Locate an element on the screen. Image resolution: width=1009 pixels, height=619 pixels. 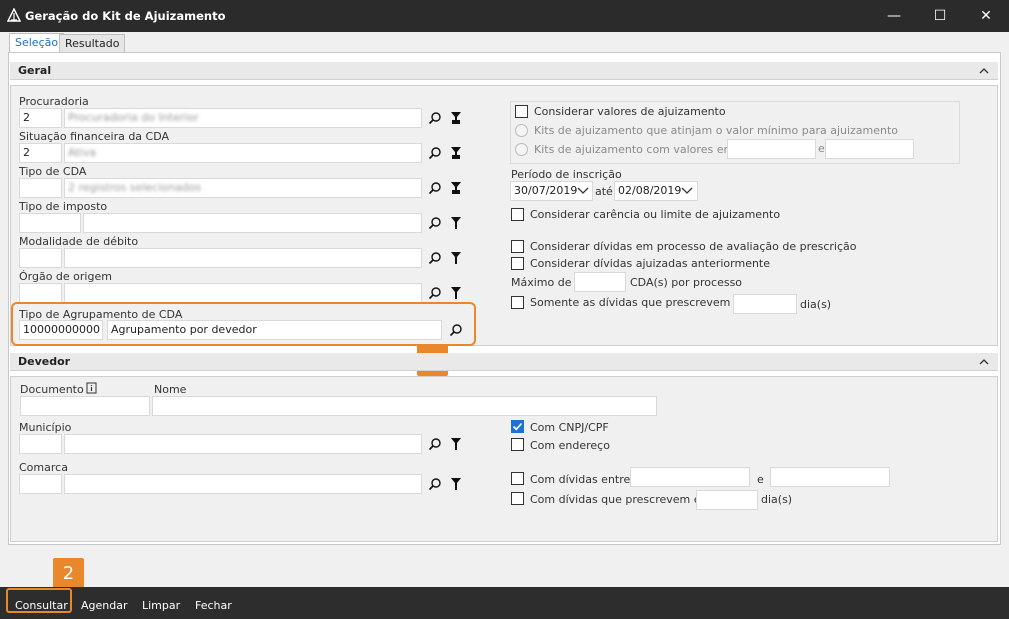
modalidade-code-input is located at coordinates (40, 258).